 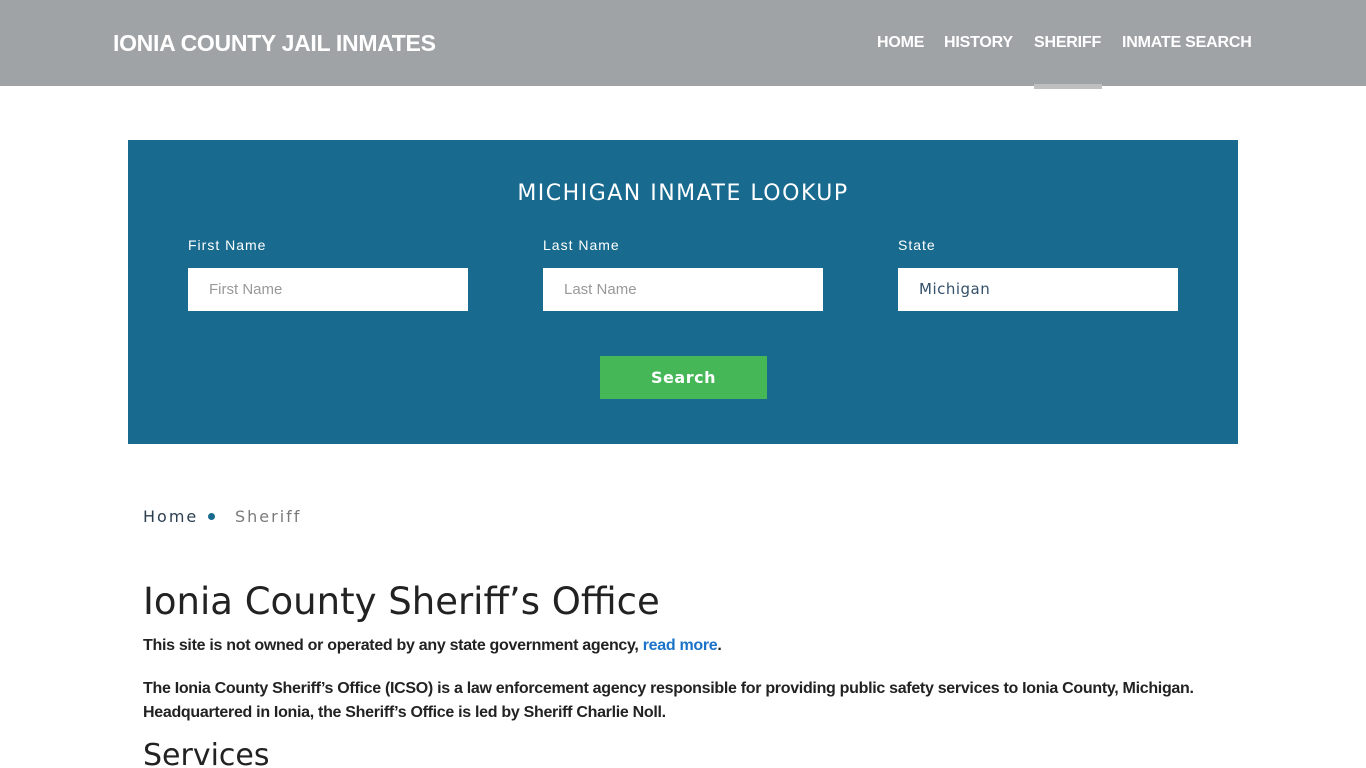 I want to click on disclaimer-end: ., so click(x=719, y=645).